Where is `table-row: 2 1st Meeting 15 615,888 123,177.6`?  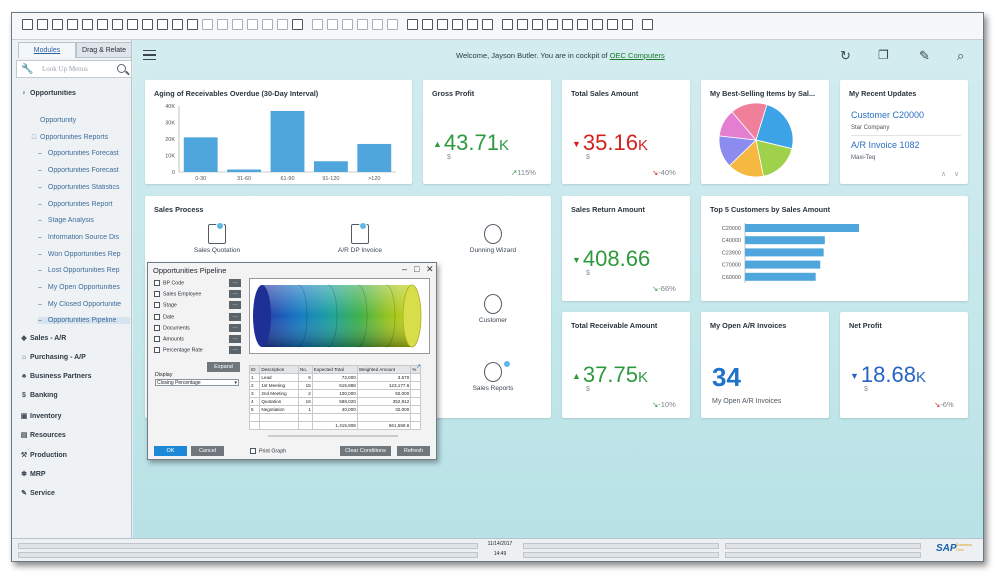 table-row: 2 1st Meeting 15 615,888 123,177.6 is located at coordinates (334, 385).